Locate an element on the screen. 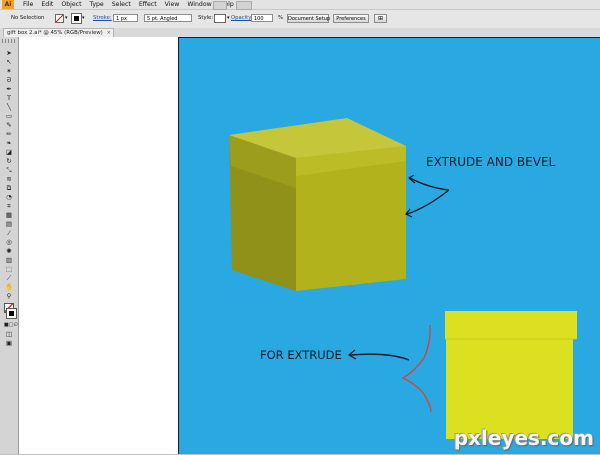  direct-selection-tool-icon: ↖ is located at coordinates (9, 62).